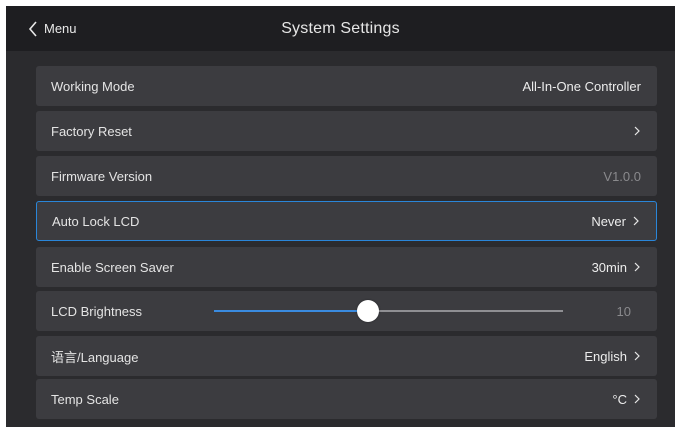  Describe the element at coordinates (605, 356) in the screenshot. I see `value-text: English` at that location.